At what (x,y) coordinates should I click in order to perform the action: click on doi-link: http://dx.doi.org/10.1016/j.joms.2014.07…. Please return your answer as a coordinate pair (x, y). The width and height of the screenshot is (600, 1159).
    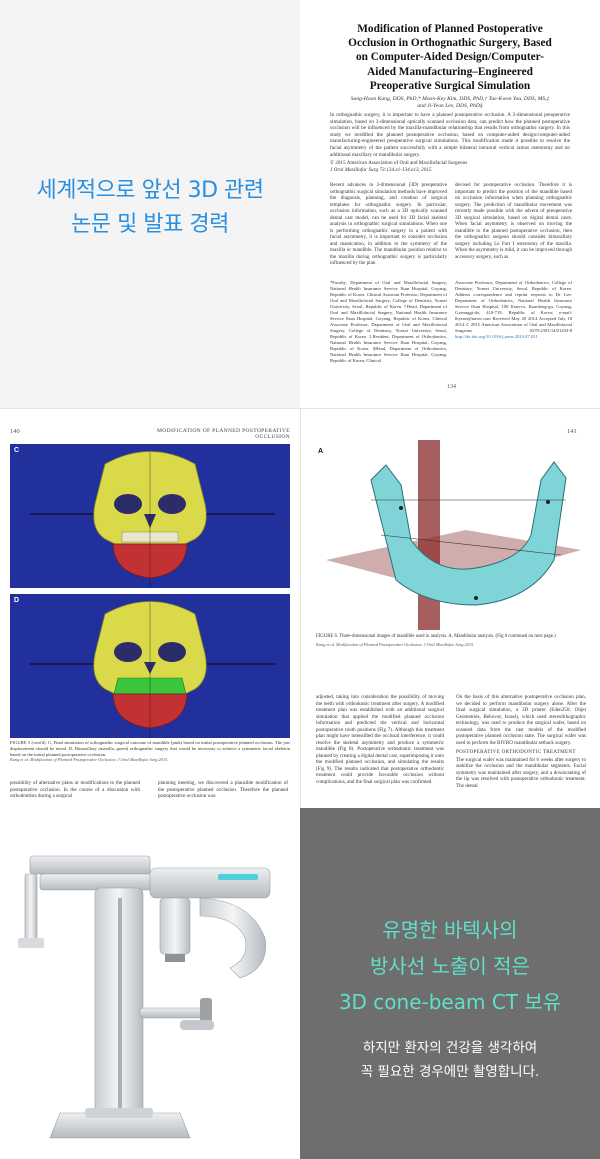
    Looking at the image, I should click on (496, 336).